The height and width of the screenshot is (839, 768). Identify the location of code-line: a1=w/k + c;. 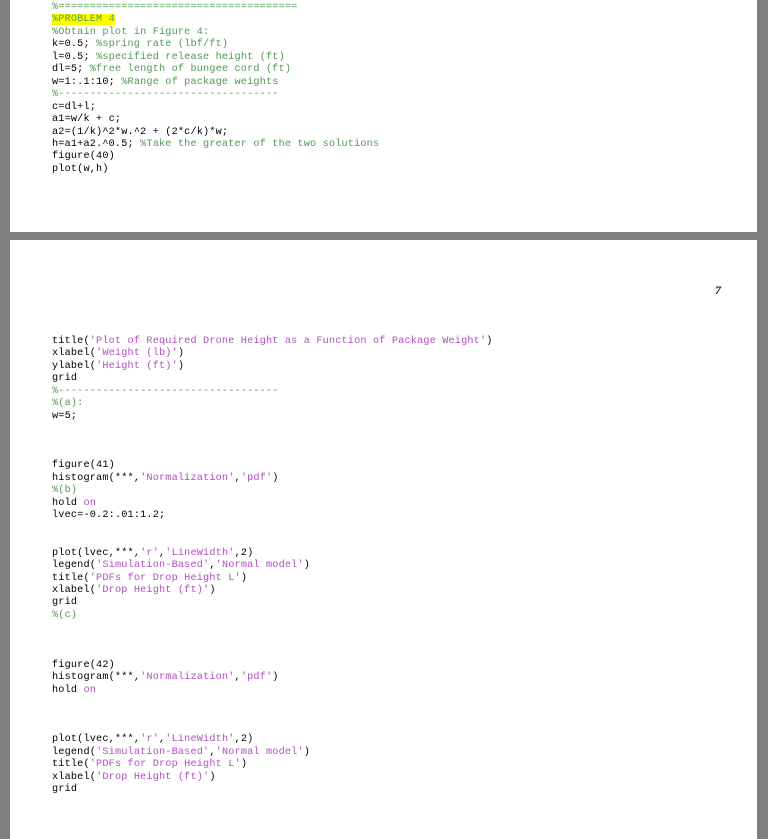
(87, 120).